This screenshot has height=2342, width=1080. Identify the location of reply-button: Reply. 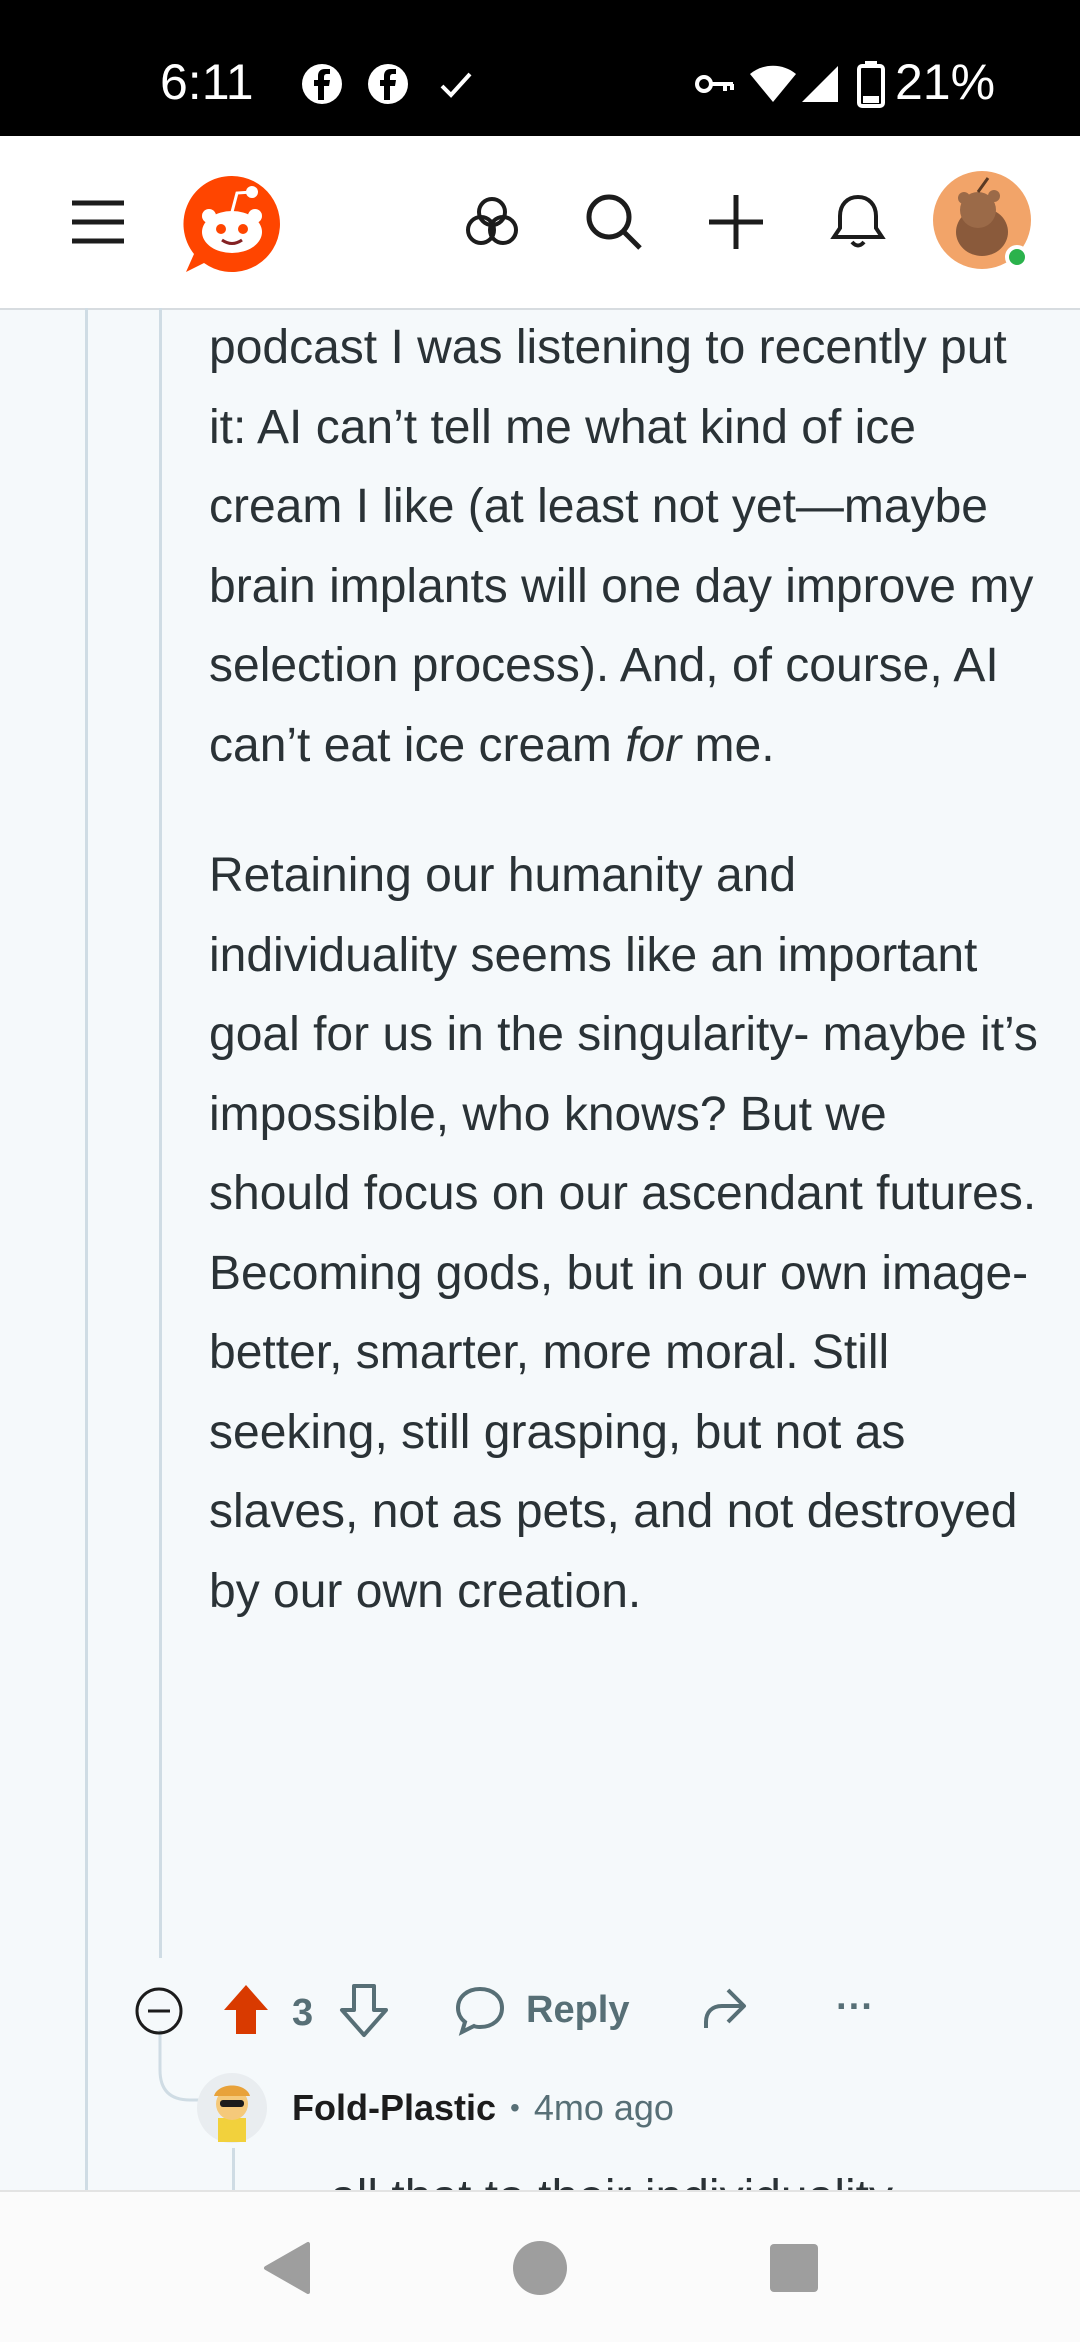
(541, 2010).